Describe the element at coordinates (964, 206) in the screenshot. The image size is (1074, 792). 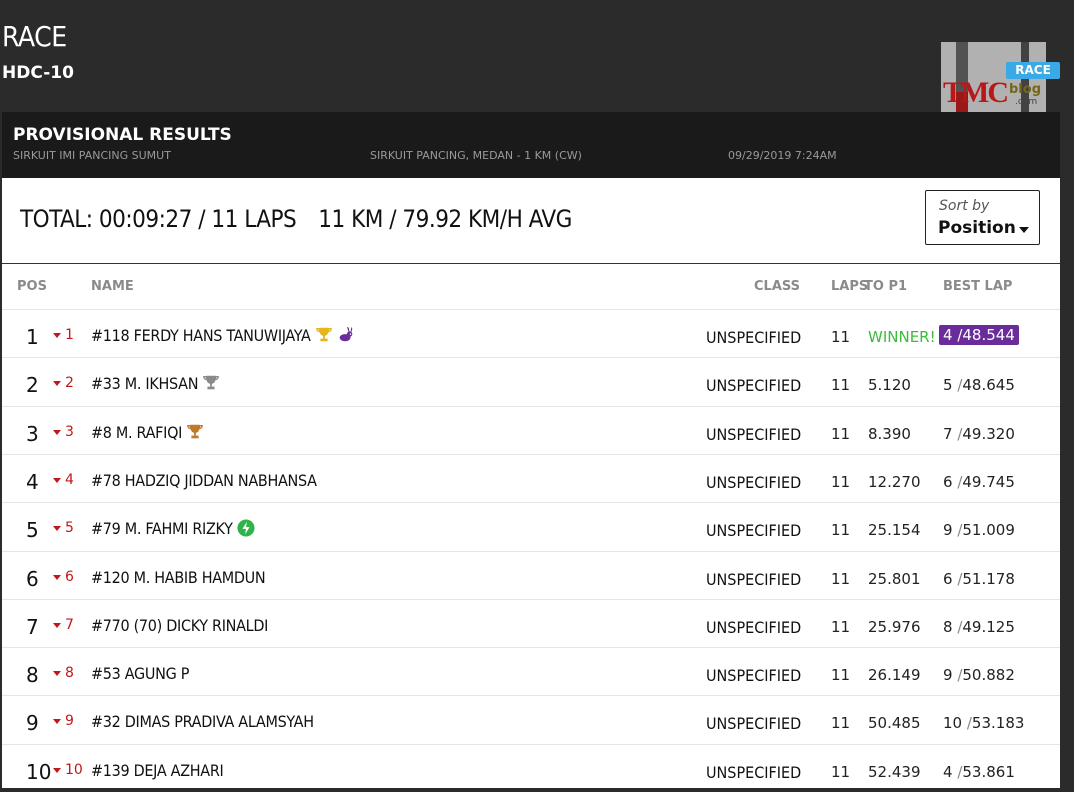
I see `sort-label: Sort by` at that location.